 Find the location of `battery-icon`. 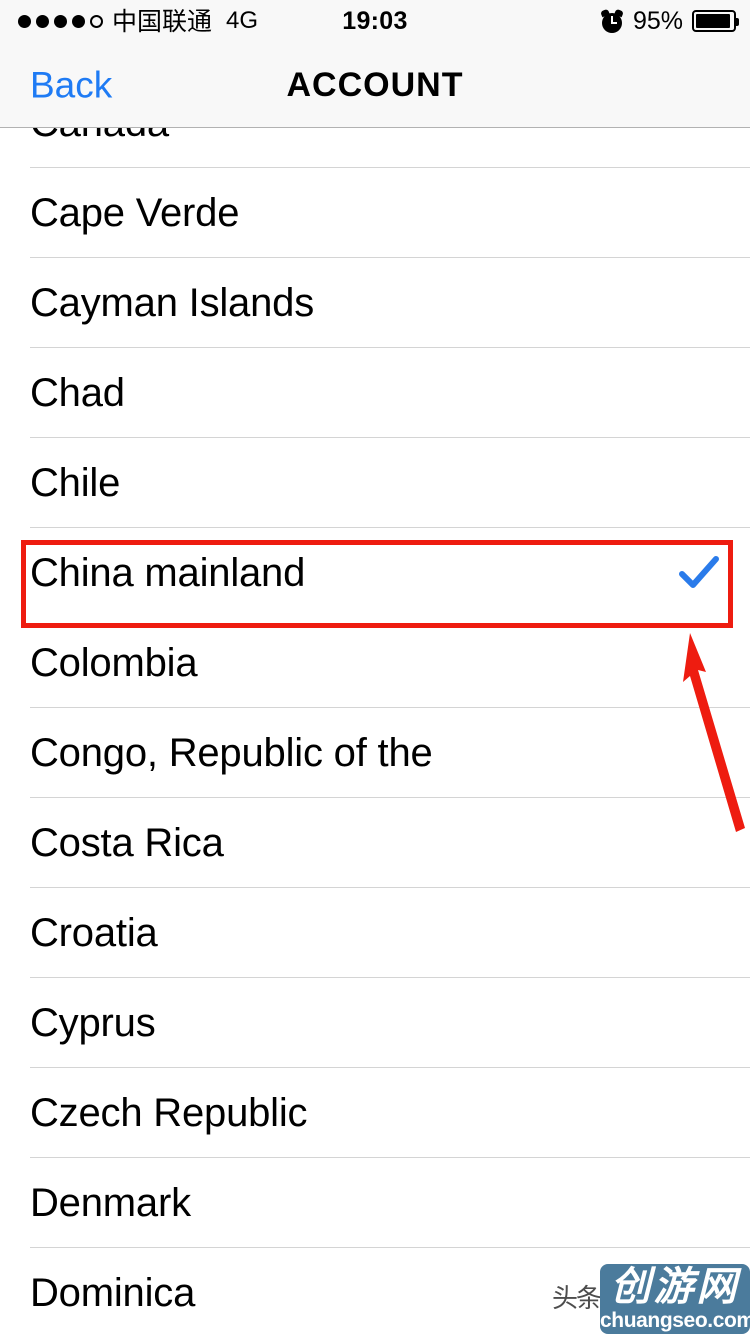

battery-icon is located at coordinates (715, 21).